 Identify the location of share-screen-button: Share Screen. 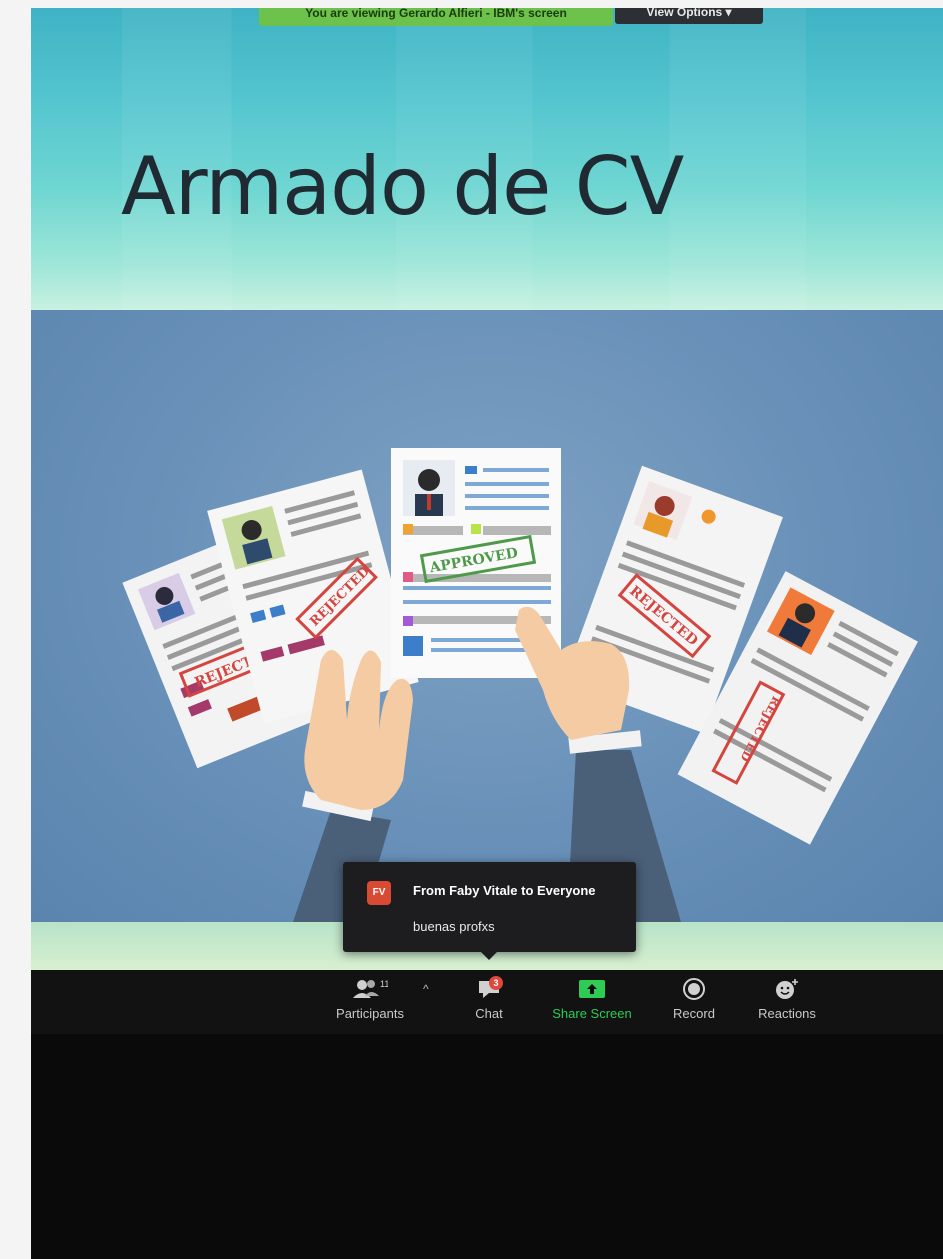
(592, 998).